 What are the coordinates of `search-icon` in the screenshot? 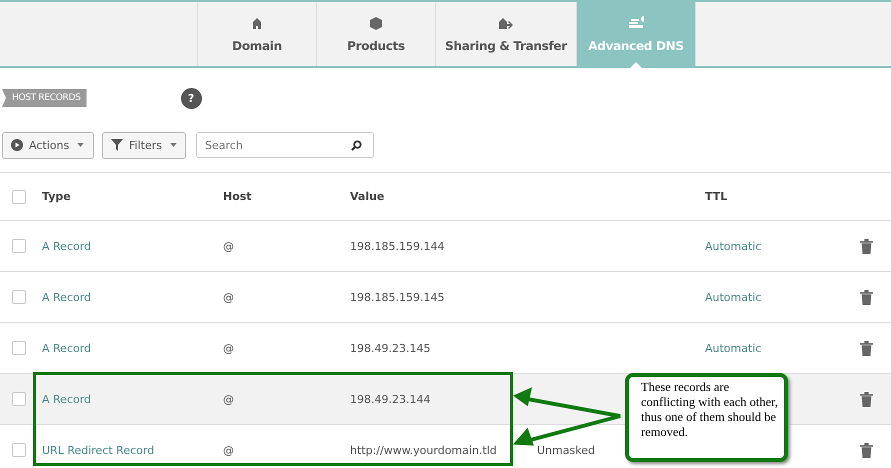 It's located at (356, 145).